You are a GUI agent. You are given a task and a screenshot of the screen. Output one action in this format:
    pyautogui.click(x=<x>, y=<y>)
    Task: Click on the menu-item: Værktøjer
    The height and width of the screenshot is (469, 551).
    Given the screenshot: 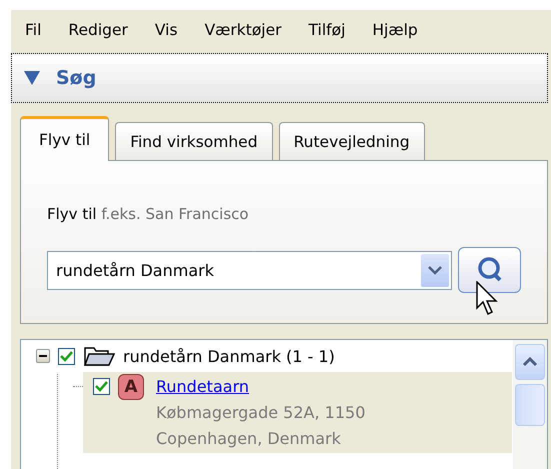 What is the action you would take?
    pyautogui.click(x=243, y=30)
    